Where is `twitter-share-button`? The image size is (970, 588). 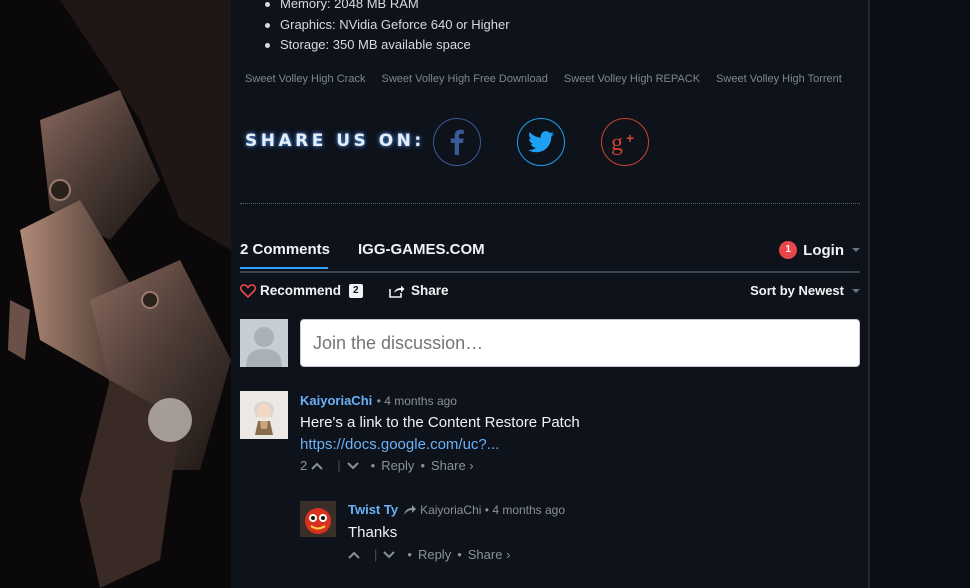 twitter-share-button is located at coordinates (541, 142).